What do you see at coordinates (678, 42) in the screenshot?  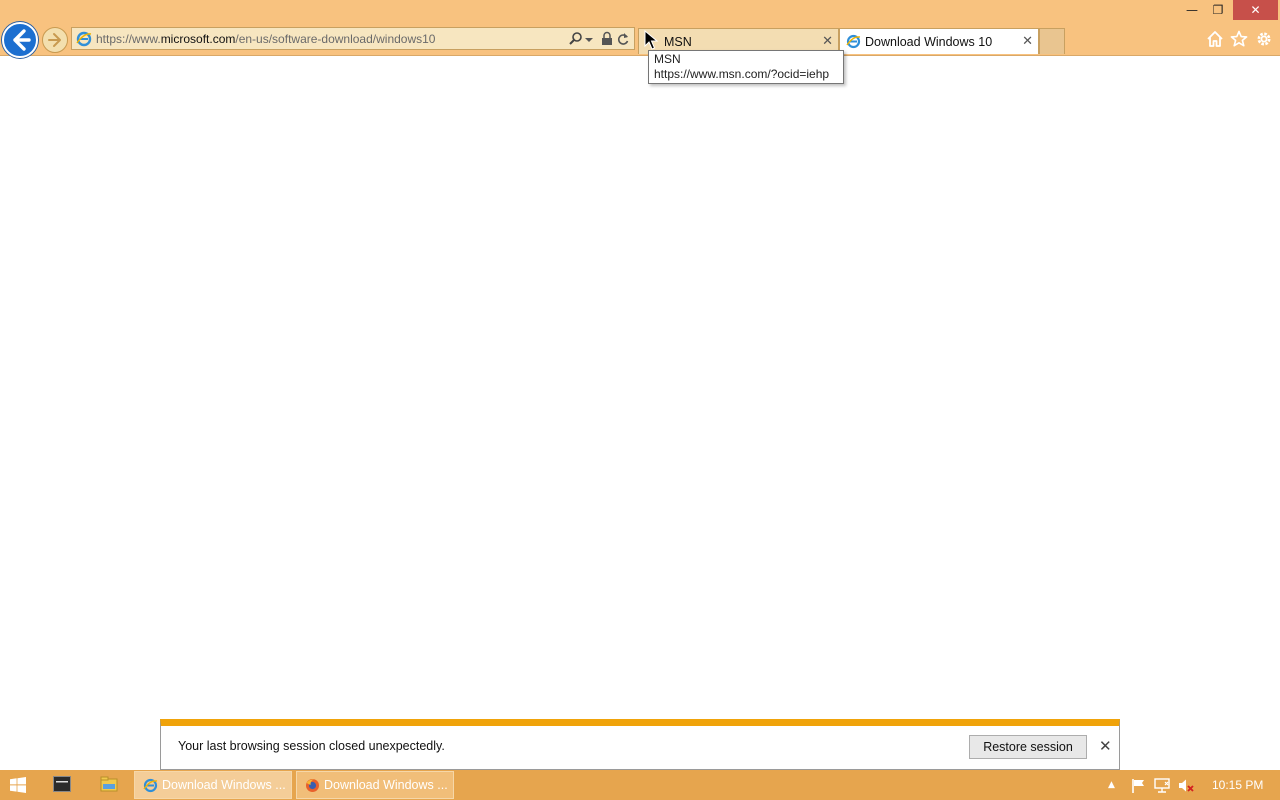 I see `tab-label: MSN` at bounding box center [678, 42].